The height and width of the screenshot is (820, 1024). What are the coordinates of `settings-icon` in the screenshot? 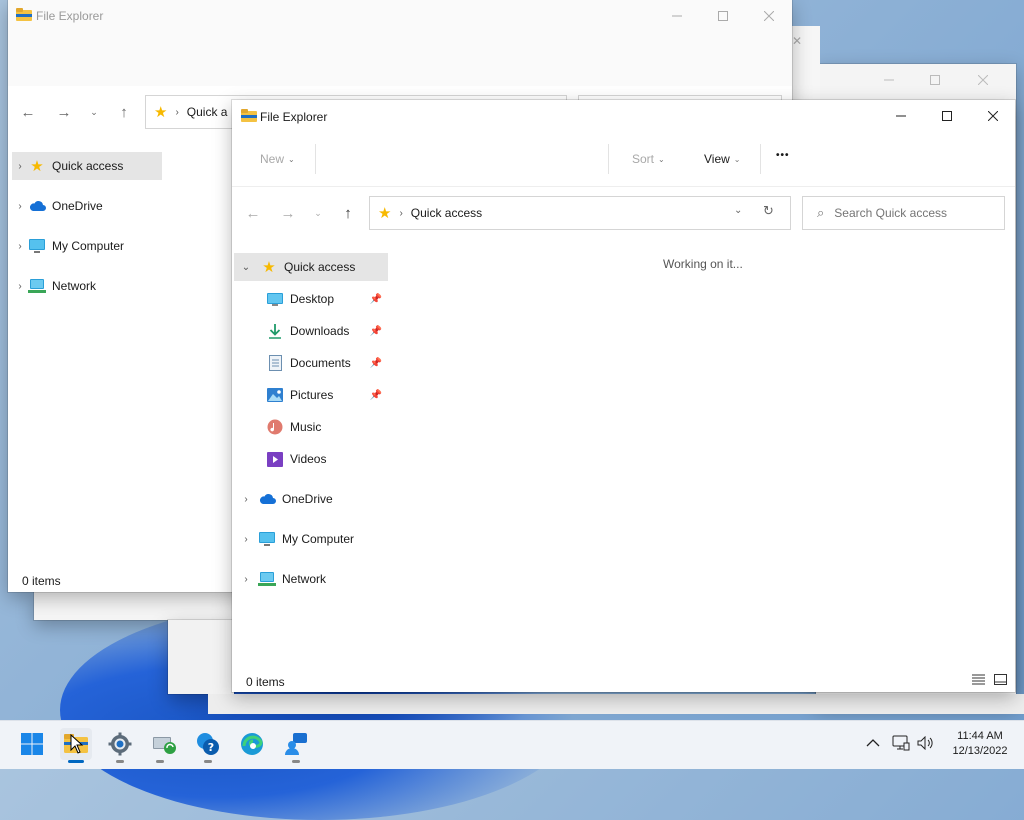 It's located at (120, 744).